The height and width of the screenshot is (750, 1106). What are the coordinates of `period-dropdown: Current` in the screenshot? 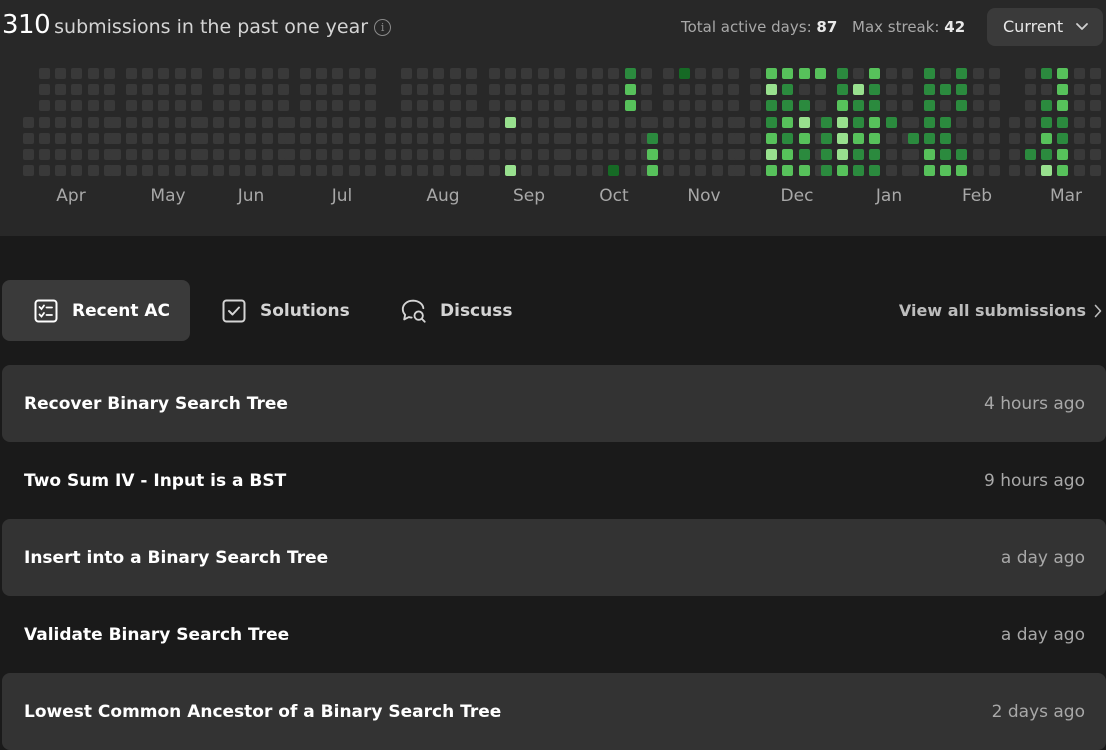 It's located at (1045, 27).